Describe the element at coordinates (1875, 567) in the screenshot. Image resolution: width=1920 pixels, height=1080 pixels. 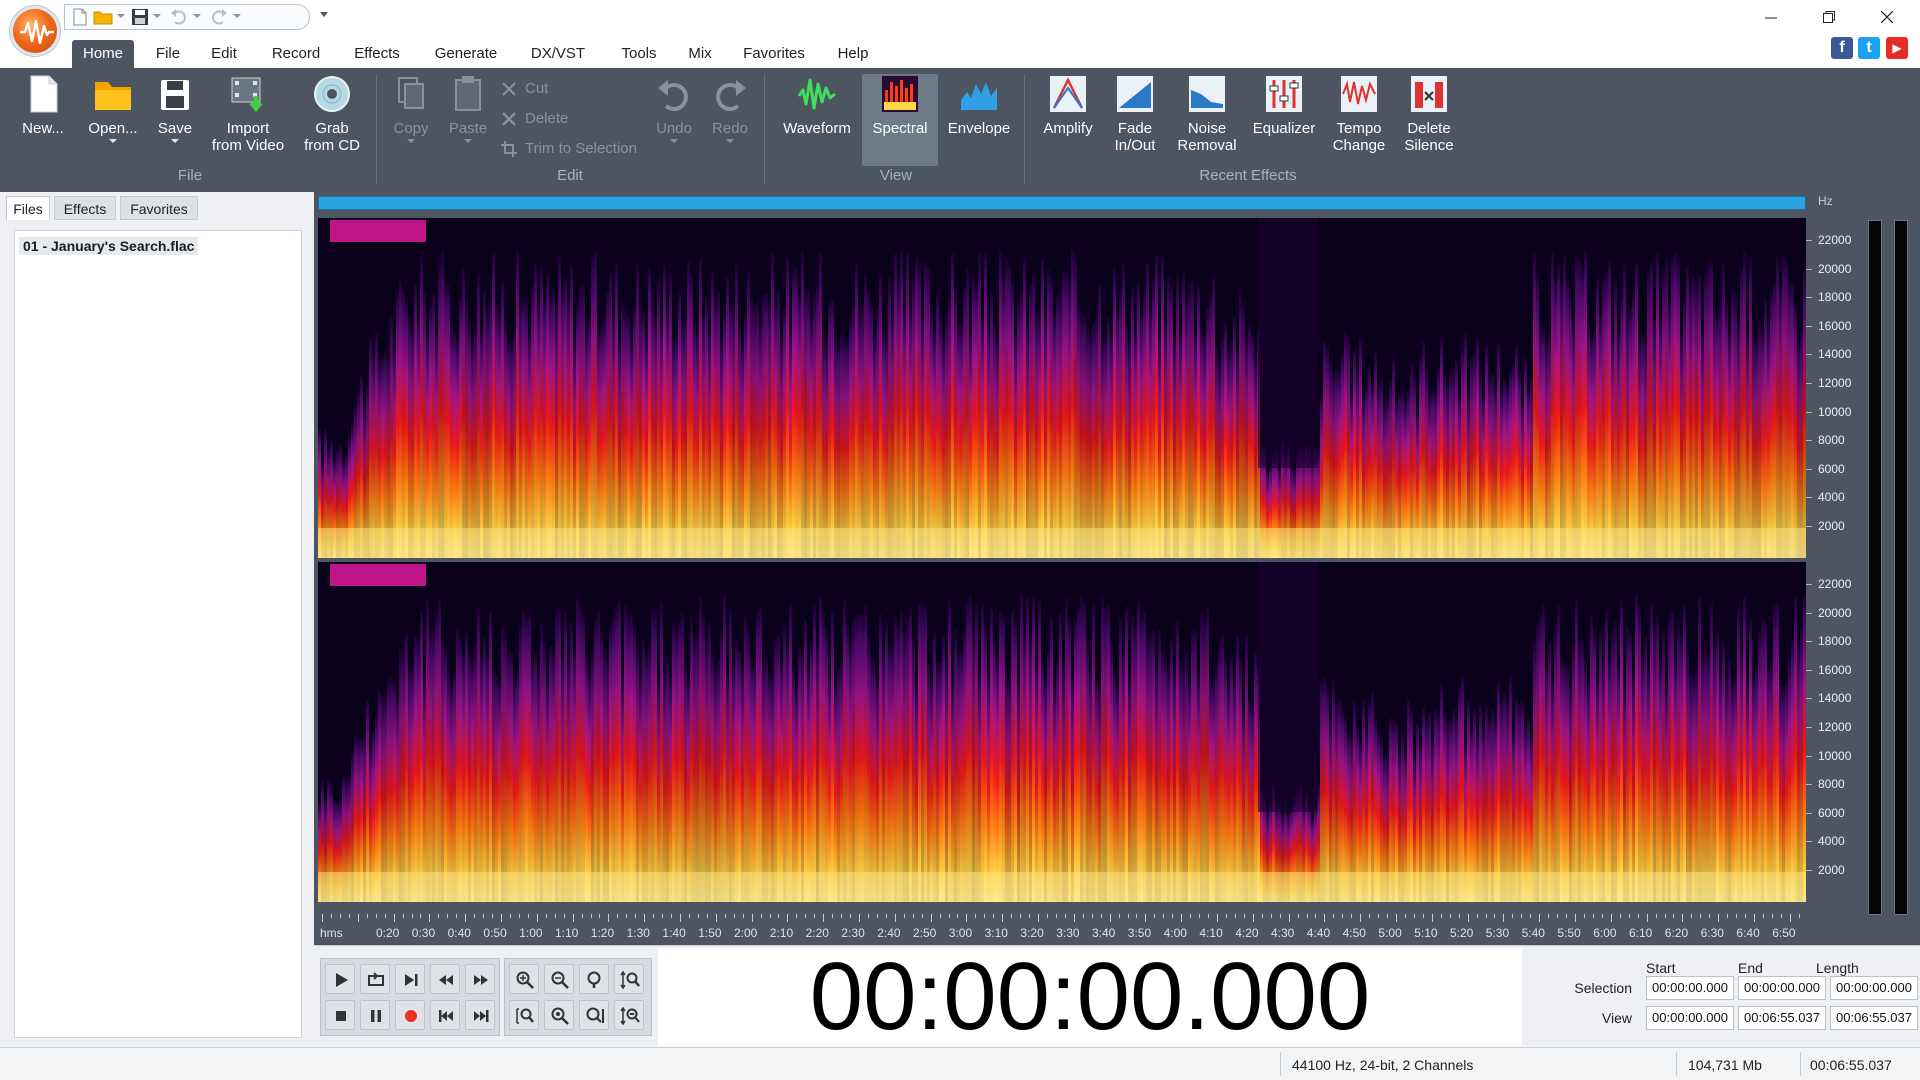
I see `level-meter-left` at that location.